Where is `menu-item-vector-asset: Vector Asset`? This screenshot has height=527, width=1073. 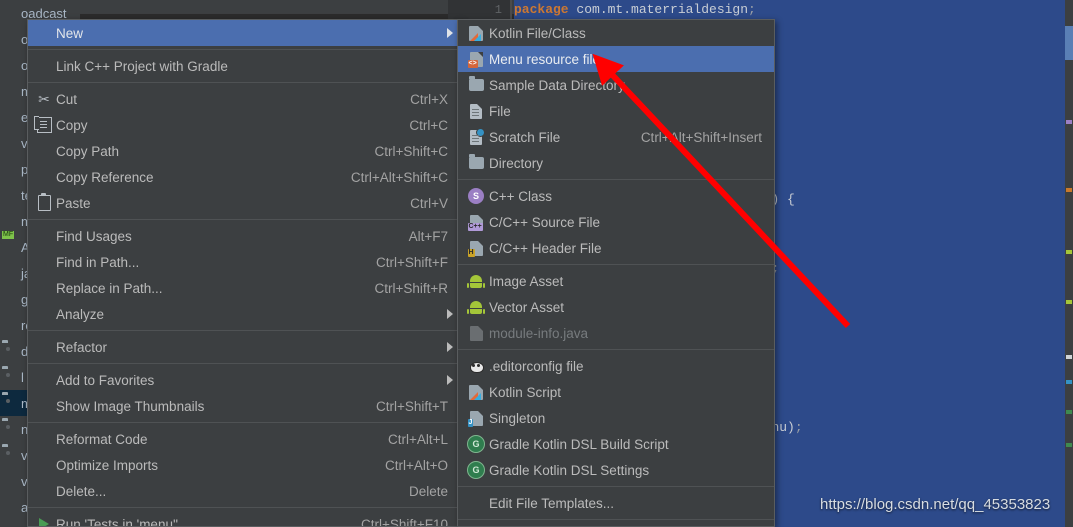 menu-item-vector-asset: Vector Asset is located at coordinates (616, 307).